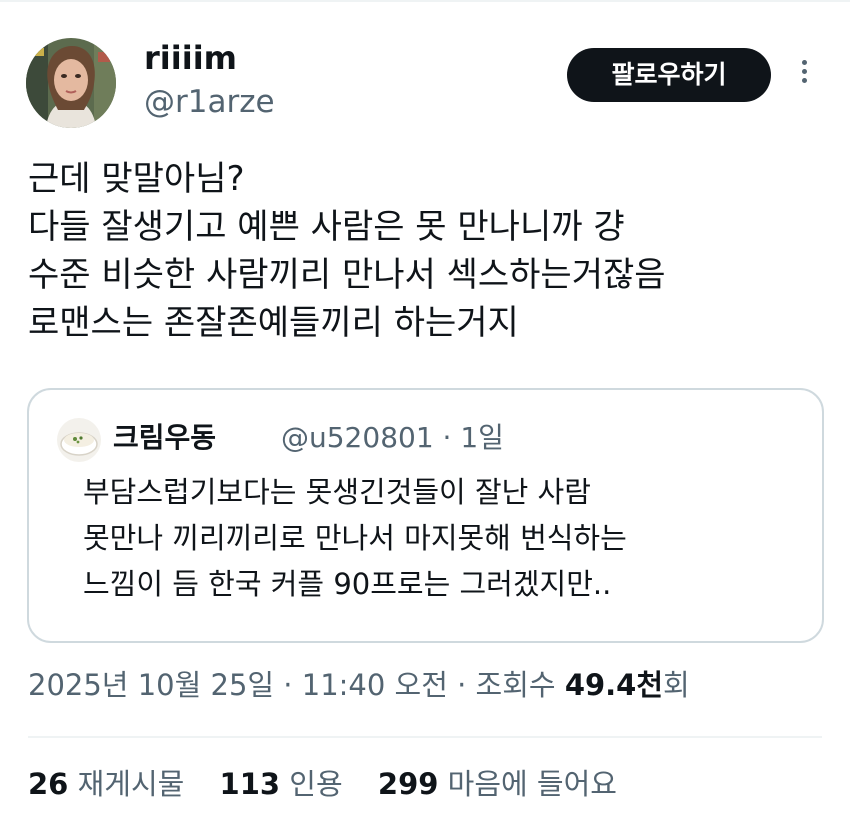 The height and width of the screenshot is (829, 850). I want to click on views-suffix: 회, so click(676, 685).